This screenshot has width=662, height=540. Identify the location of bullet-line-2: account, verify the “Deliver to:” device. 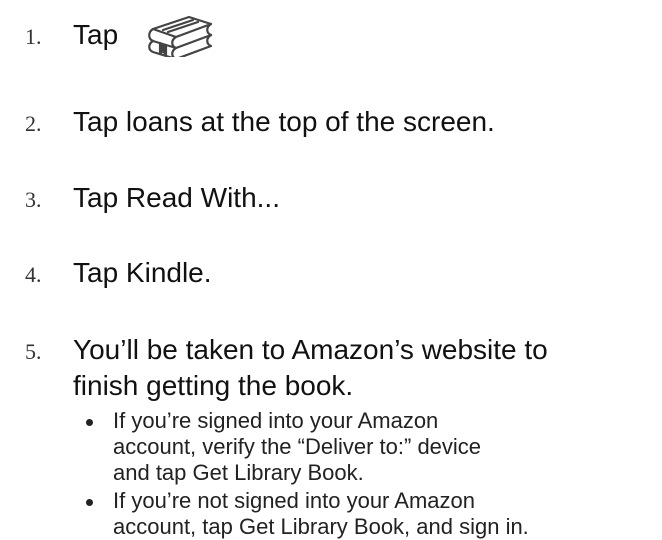
(297, 446).